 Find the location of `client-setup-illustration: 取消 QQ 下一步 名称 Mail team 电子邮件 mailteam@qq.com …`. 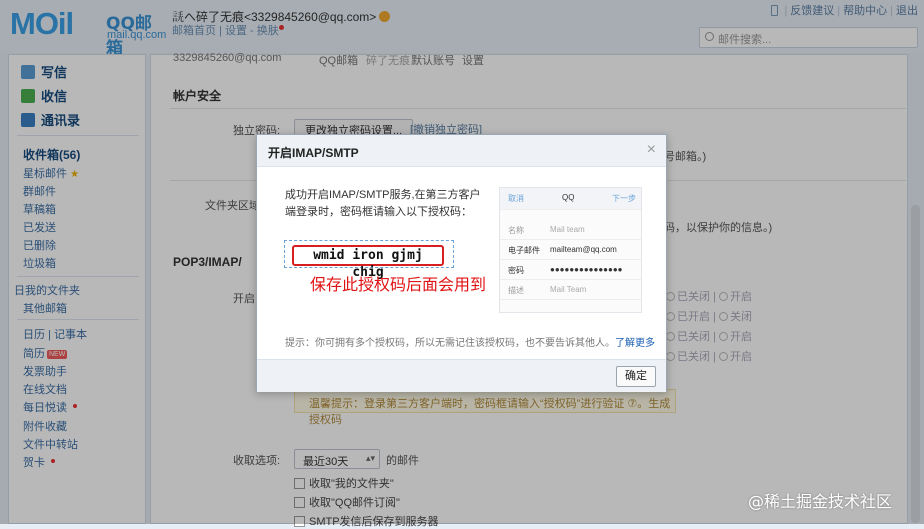

client-setup-illustration: 取消 QQ 下一步 名称 Mail team 电子邮件 mailteam@qq.com … is located at coordinates (570, 250).